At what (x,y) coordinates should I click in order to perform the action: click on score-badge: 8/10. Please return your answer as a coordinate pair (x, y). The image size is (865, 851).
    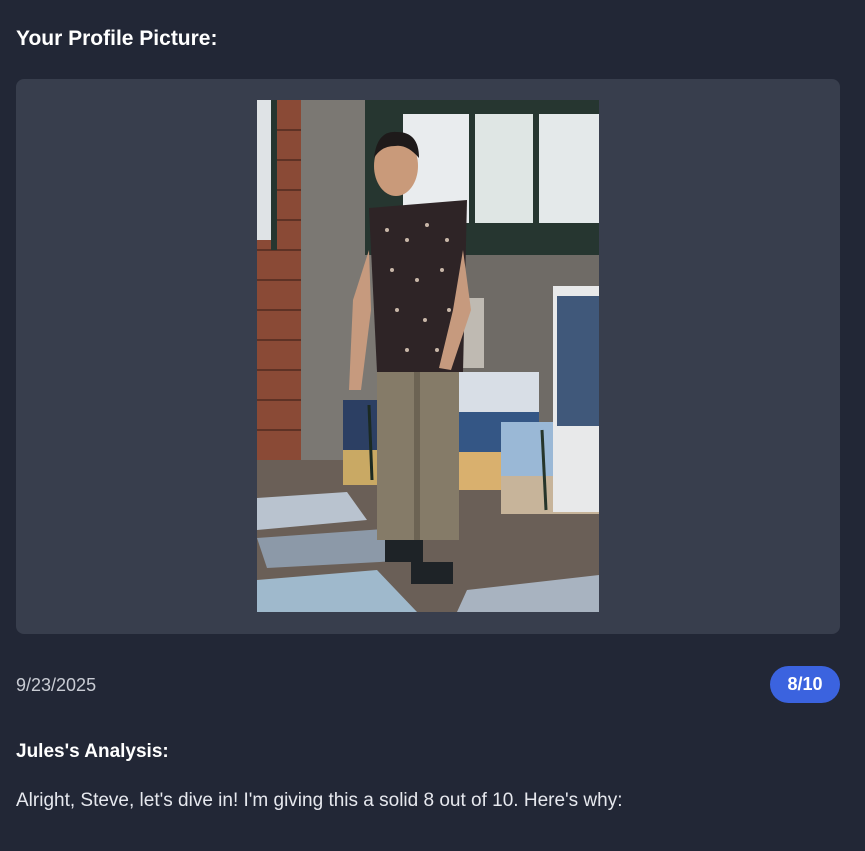
    Looking at the image, I should click on (805, 684).